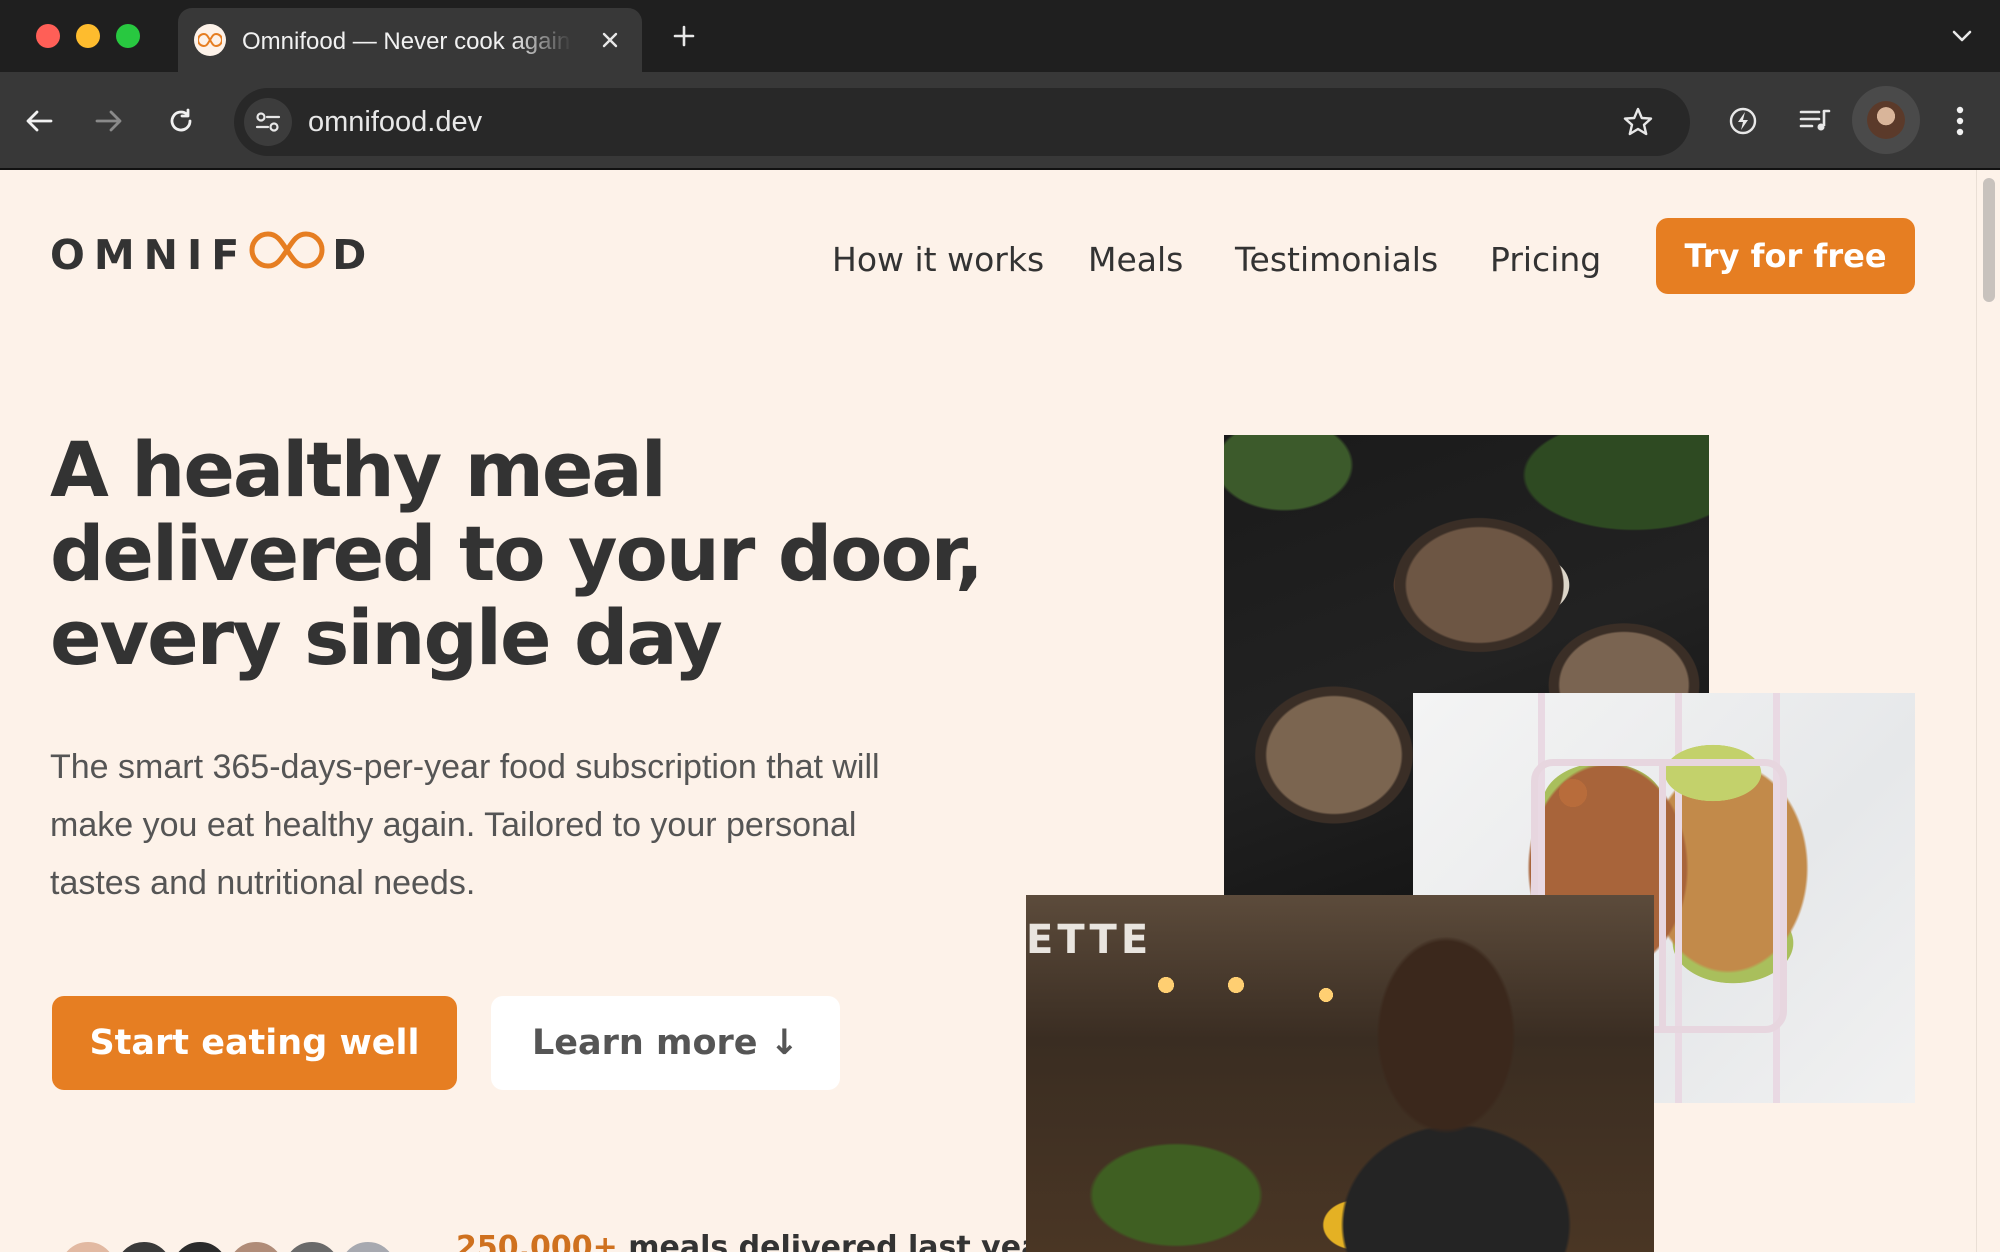 This screenshot has height=1252, width=2000. Describe the element at coordinates (395, 122) in the screenshot. I see `url-text: omnifood.dev` at that location.